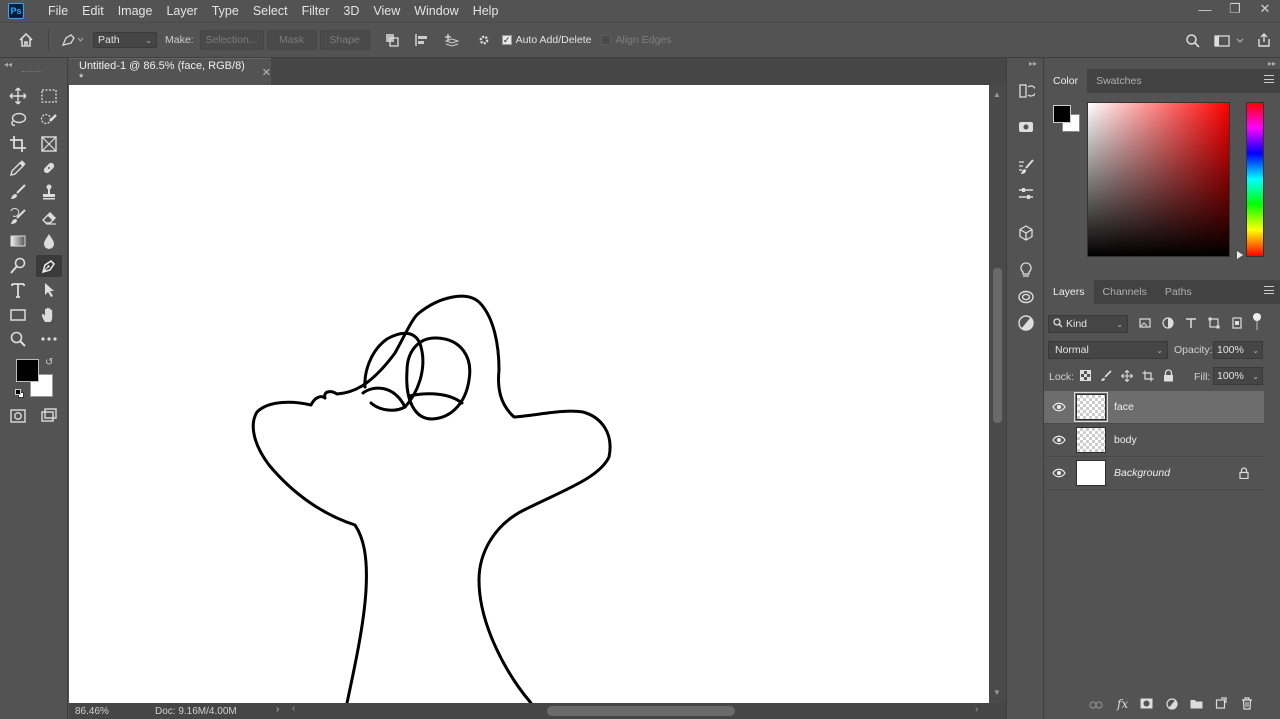 This screenshot has width=1280, height=719. I want to click on tab-paths: Paths, so click(1178, 292).